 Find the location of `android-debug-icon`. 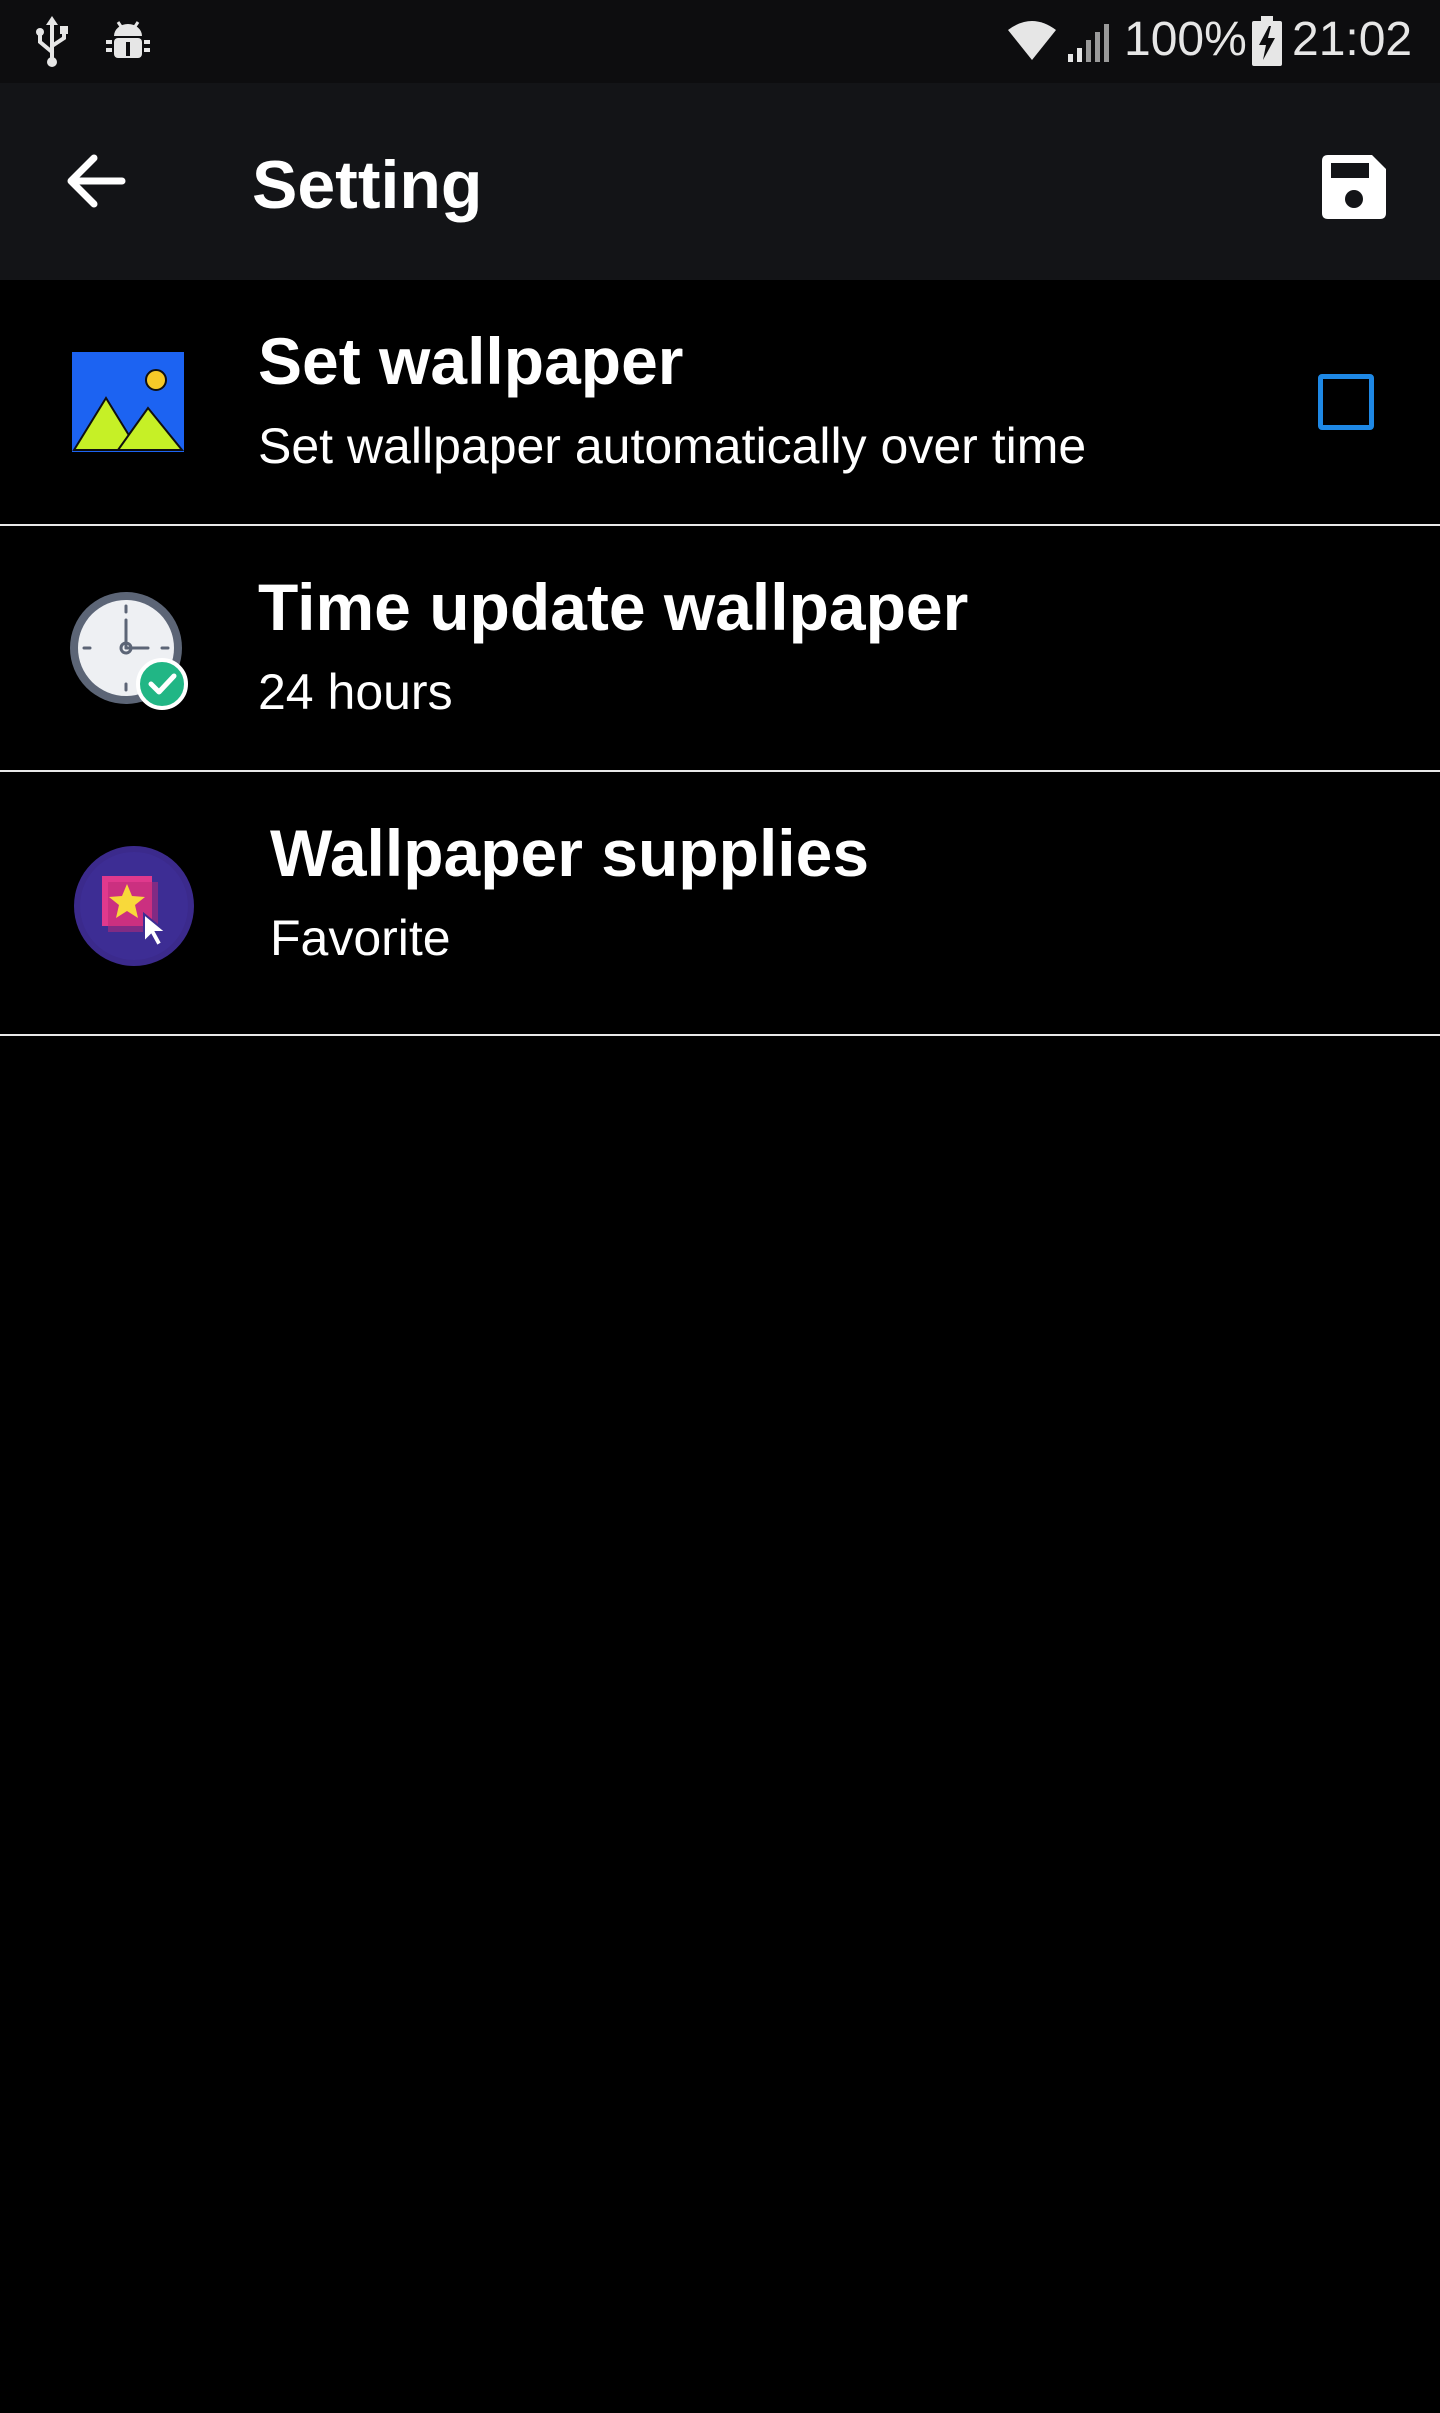

android-debug-icon is located at coordinates (128, 44).